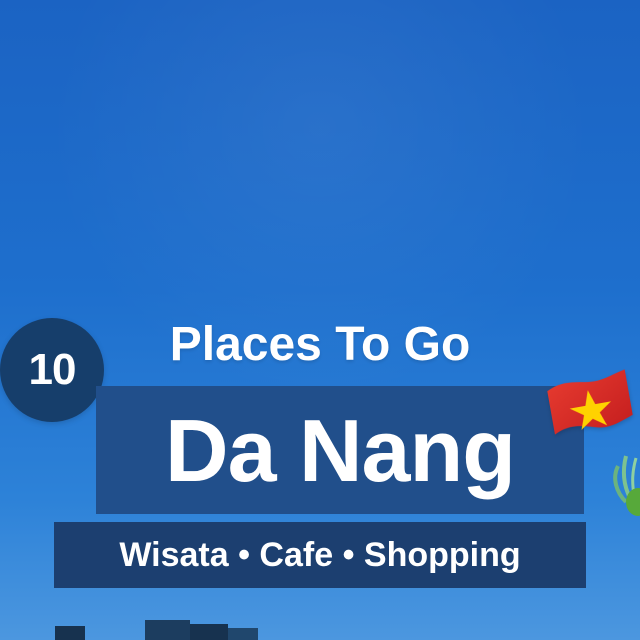  What do you see at coordinates (156, 630) in the screenshot?
I see `skyline-icon` at bounding box center [156, 630].